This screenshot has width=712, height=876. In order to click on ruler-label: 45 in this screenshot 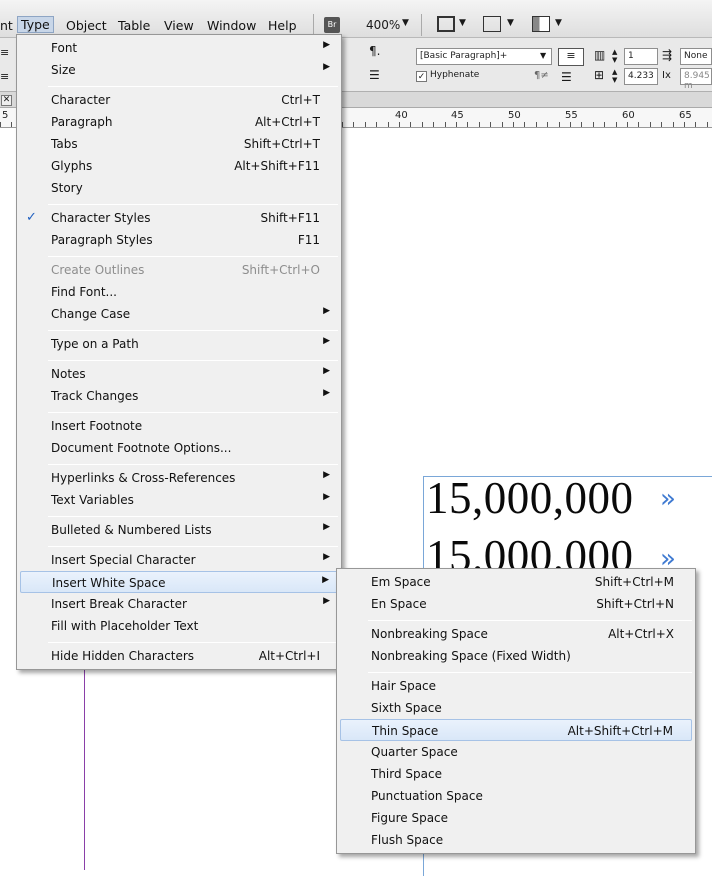, I will do `click(457, 115)`.